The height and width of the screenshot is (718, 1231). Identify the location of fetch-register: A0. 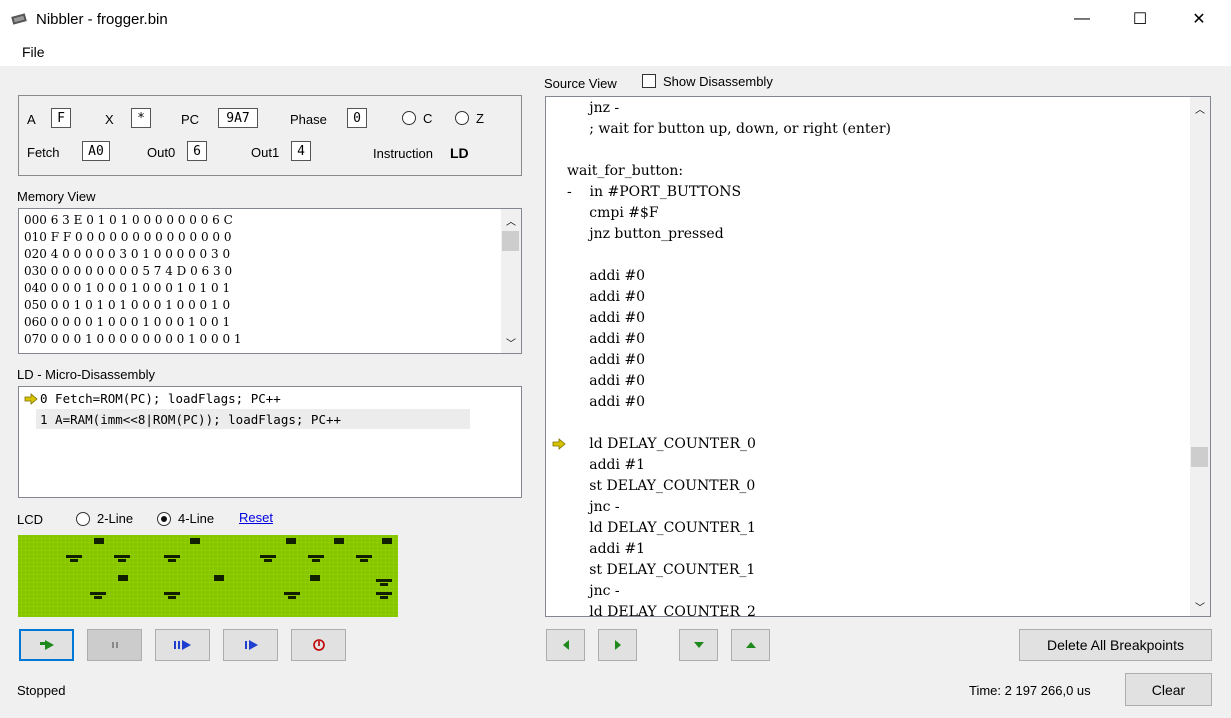
(96, 151).